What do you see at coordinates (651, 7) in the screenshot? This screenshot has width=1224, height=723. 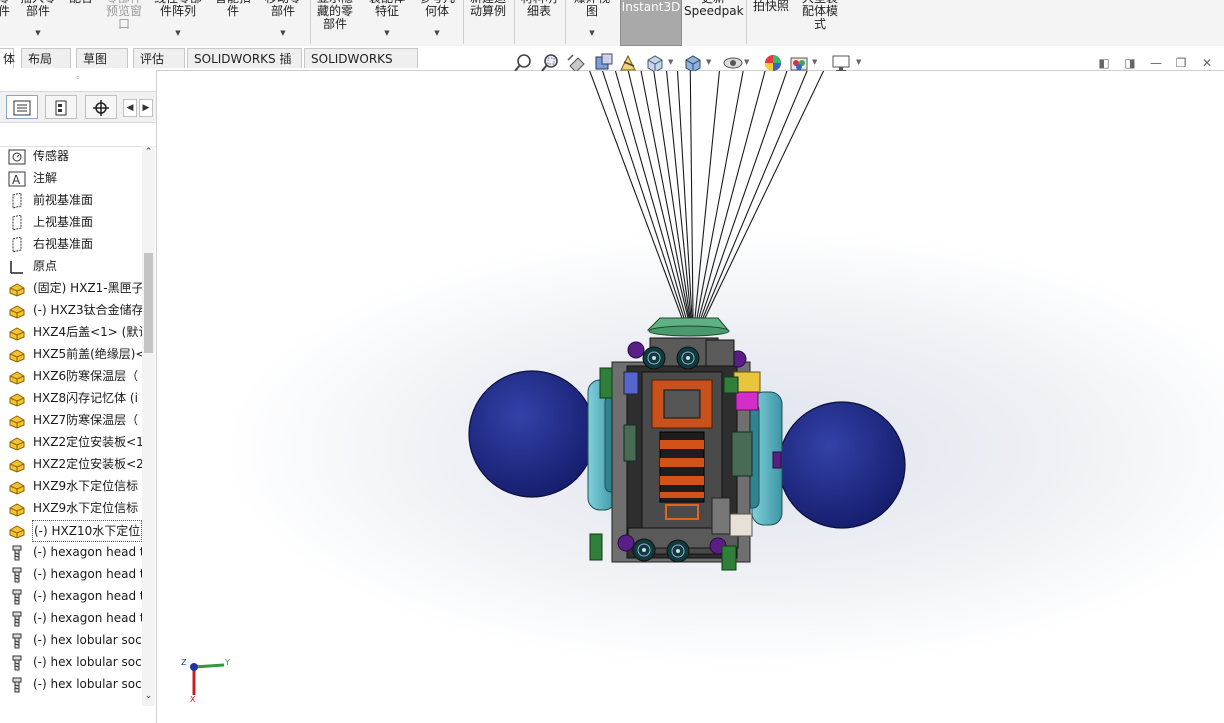 I see `instant3d-label: Instant3D` at bounding box center [651, 7].